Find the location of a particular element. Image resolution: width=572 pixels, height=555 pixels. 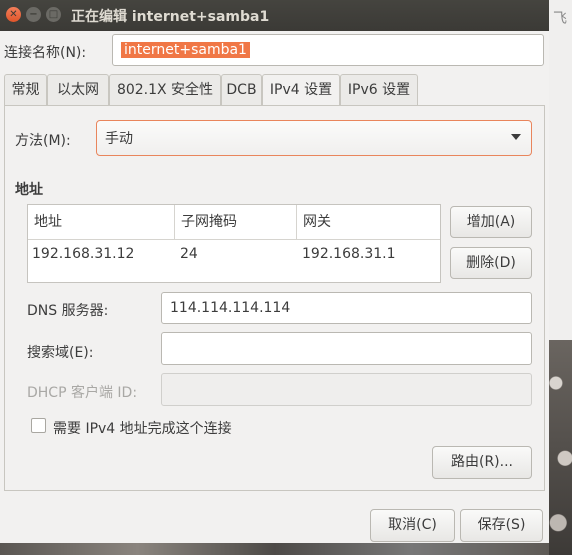

require-ipv4-checkbox is located at coordinates (38, 425).